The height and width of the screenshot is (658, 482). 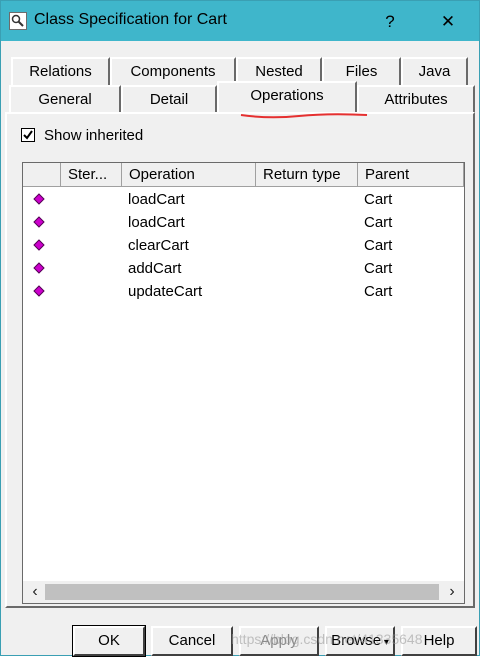 I want to click on window-title: Class Specification for Cart, so click(x=130, y=19).